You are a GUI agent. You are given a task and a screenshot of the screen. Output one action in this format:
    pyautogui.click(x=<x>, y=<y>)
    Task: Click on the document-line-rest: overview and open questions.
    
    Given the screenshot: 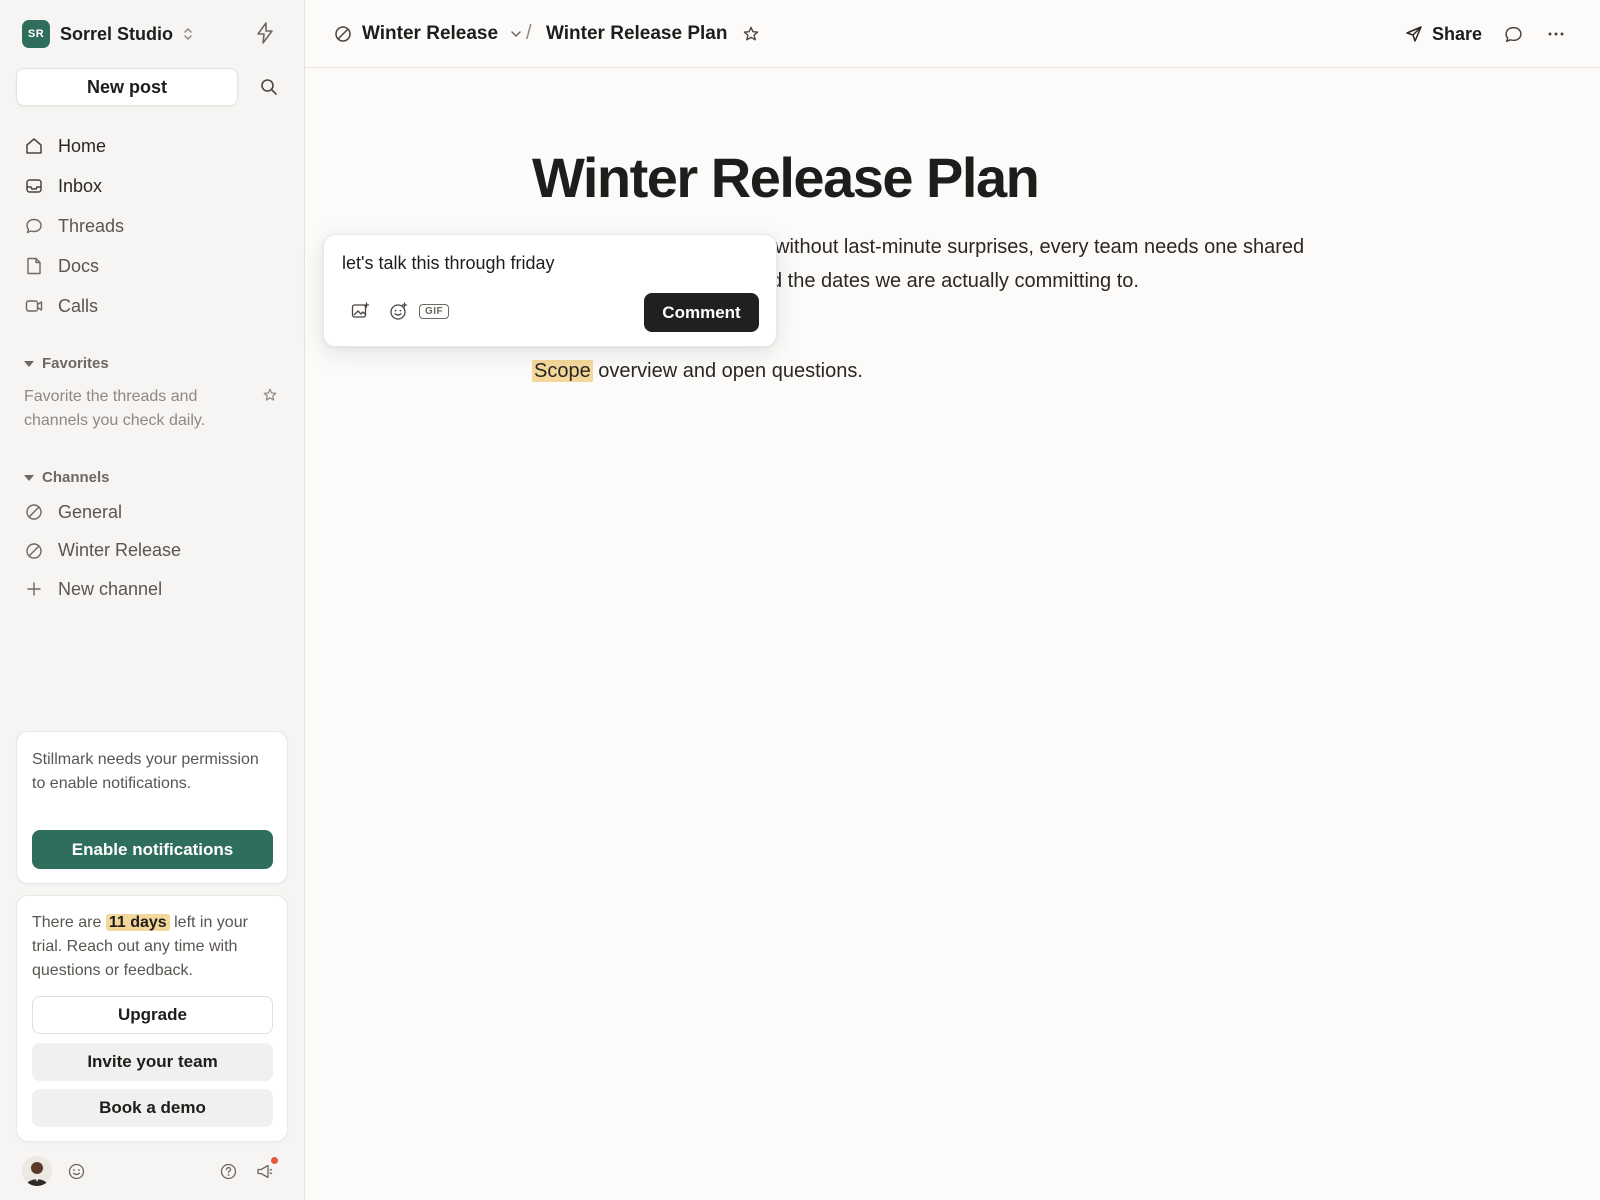 What is the action you would take?
    pyautogui.click(x=727, y=371)
    